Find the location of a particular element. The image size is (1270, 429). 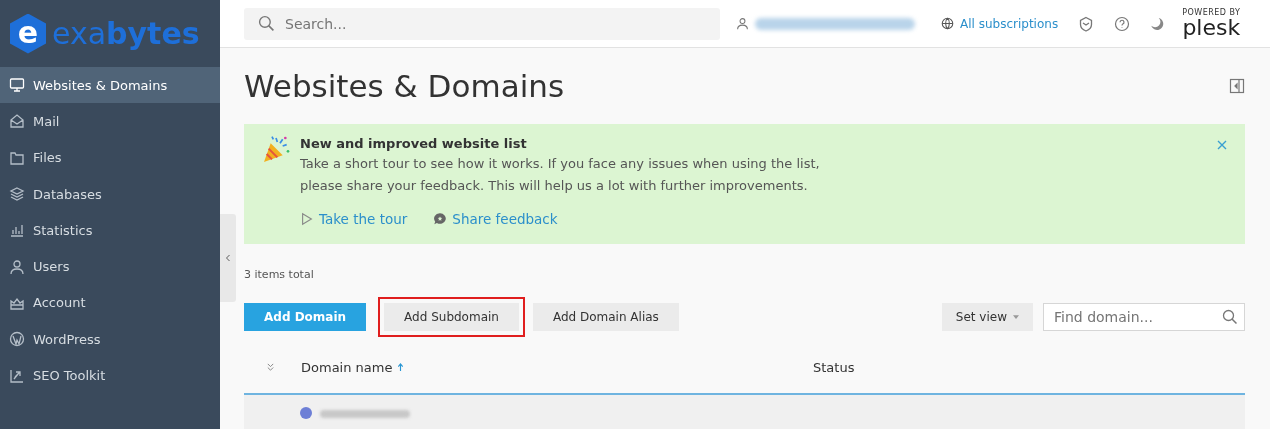

toolbar-button: Add Domain Alias is located at coordinates (605, 317).